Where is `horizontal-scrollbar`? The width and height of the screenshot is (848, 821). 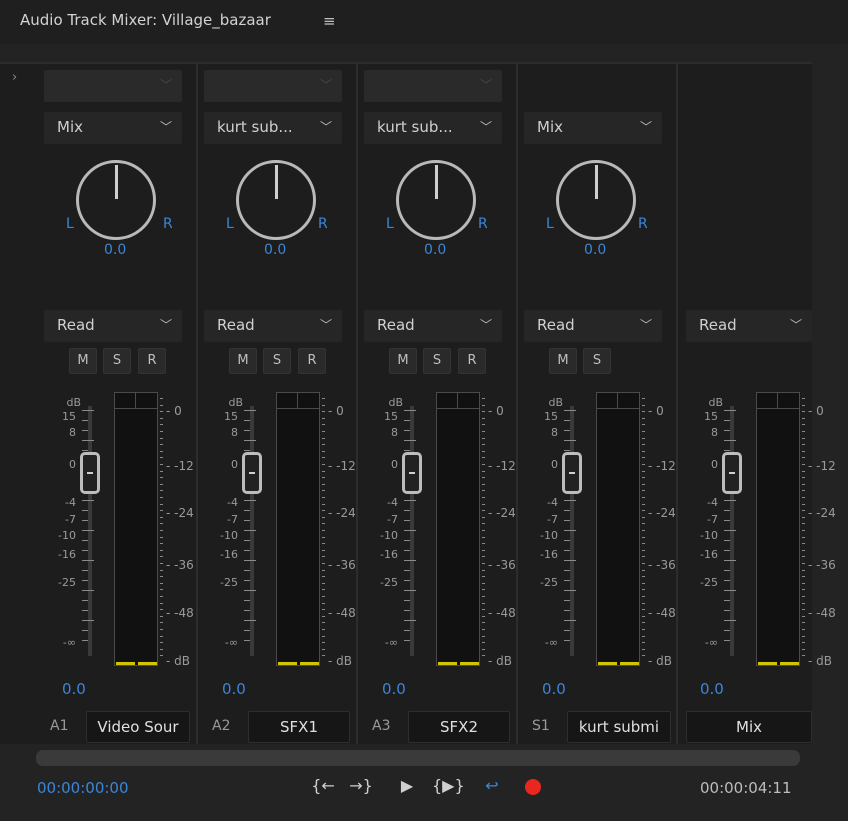 horizontal-scrollbar is located at coordinates (418, 758).